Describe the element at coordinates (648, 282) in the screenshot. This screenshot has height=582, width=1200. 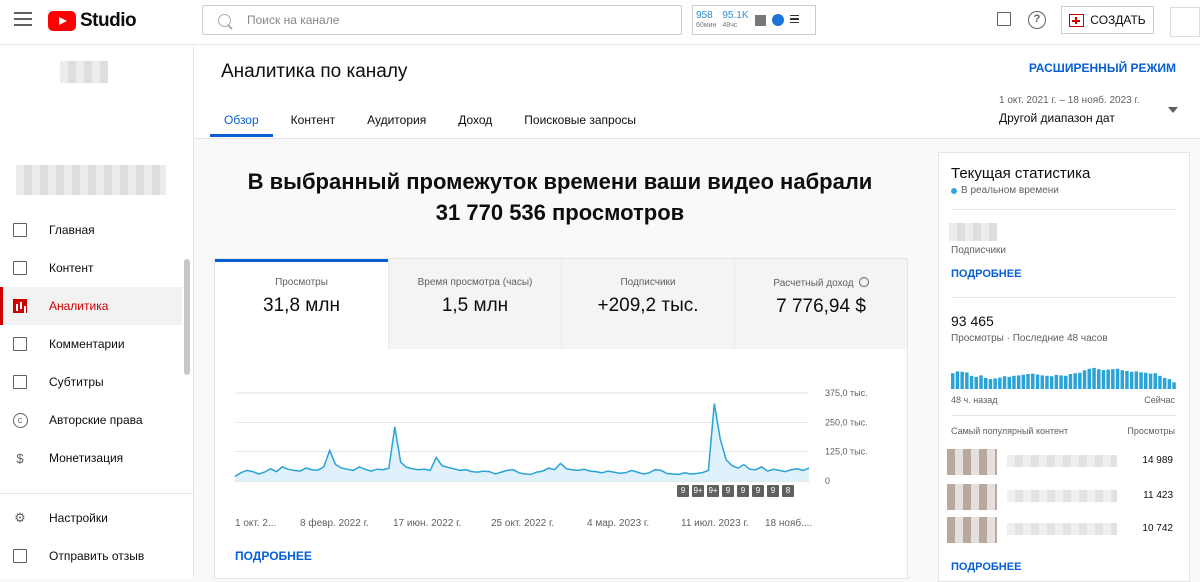
I see `metric-label: Подписчики` at that location.